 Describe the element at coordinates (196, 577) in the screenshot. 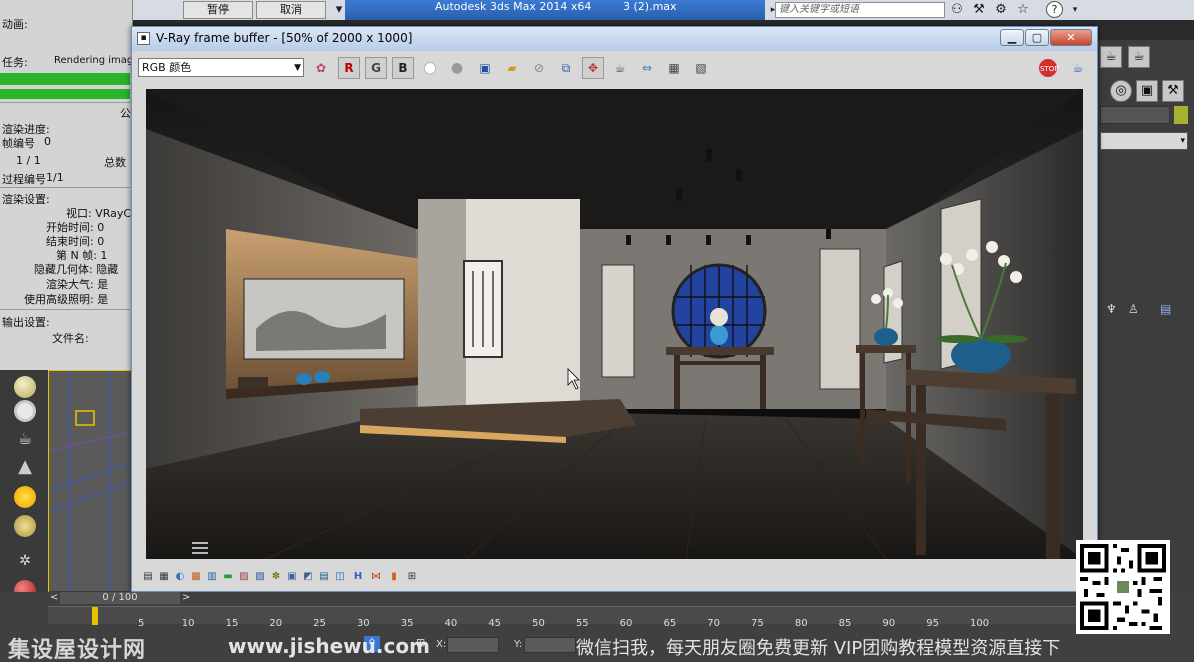

I see `exposure-icon: ▩` at that location.